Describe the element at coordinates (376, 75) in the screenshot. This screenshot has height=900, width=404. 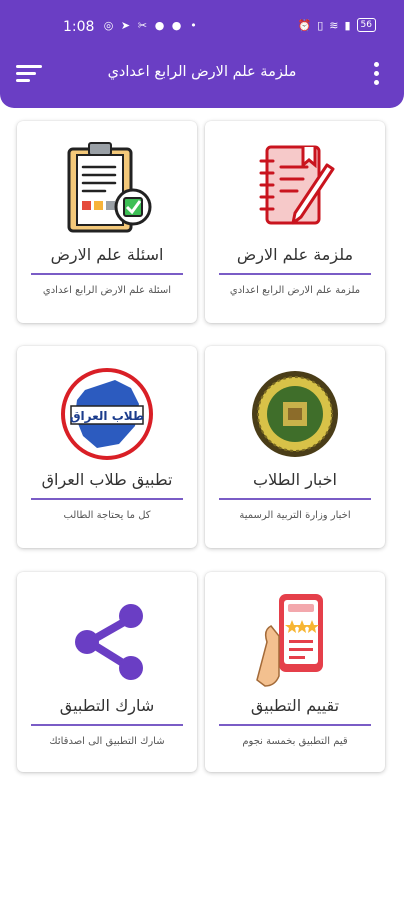
I see `more-options-button` at that location.